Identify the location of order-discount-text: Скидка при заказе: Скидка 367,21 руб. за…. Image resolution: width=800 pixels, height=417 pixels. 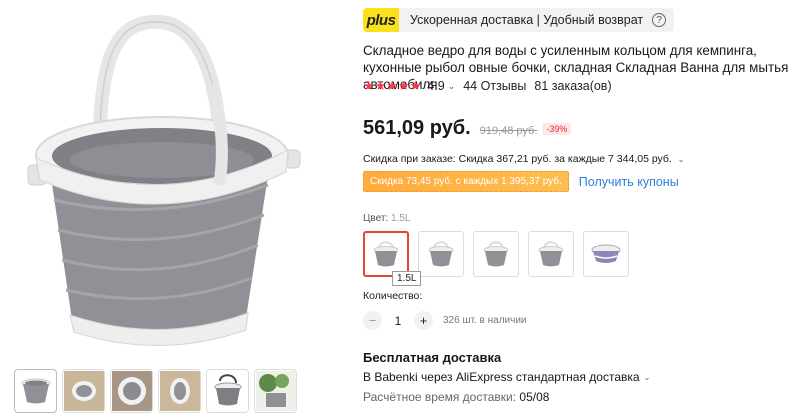
(517, 159).